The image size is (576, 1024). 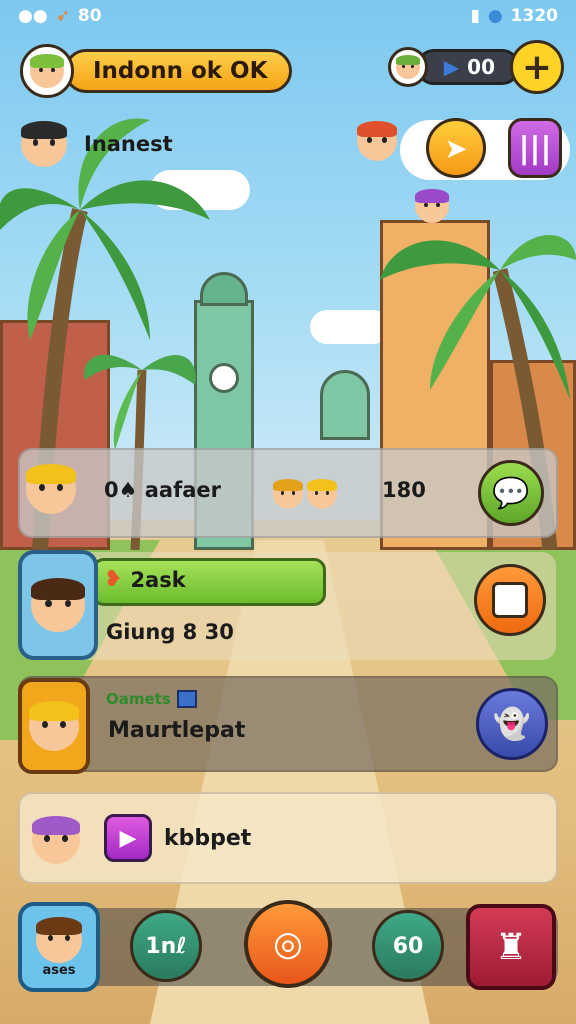 I want to click on video-play-icon: ▶, so click(x=128, y=838).